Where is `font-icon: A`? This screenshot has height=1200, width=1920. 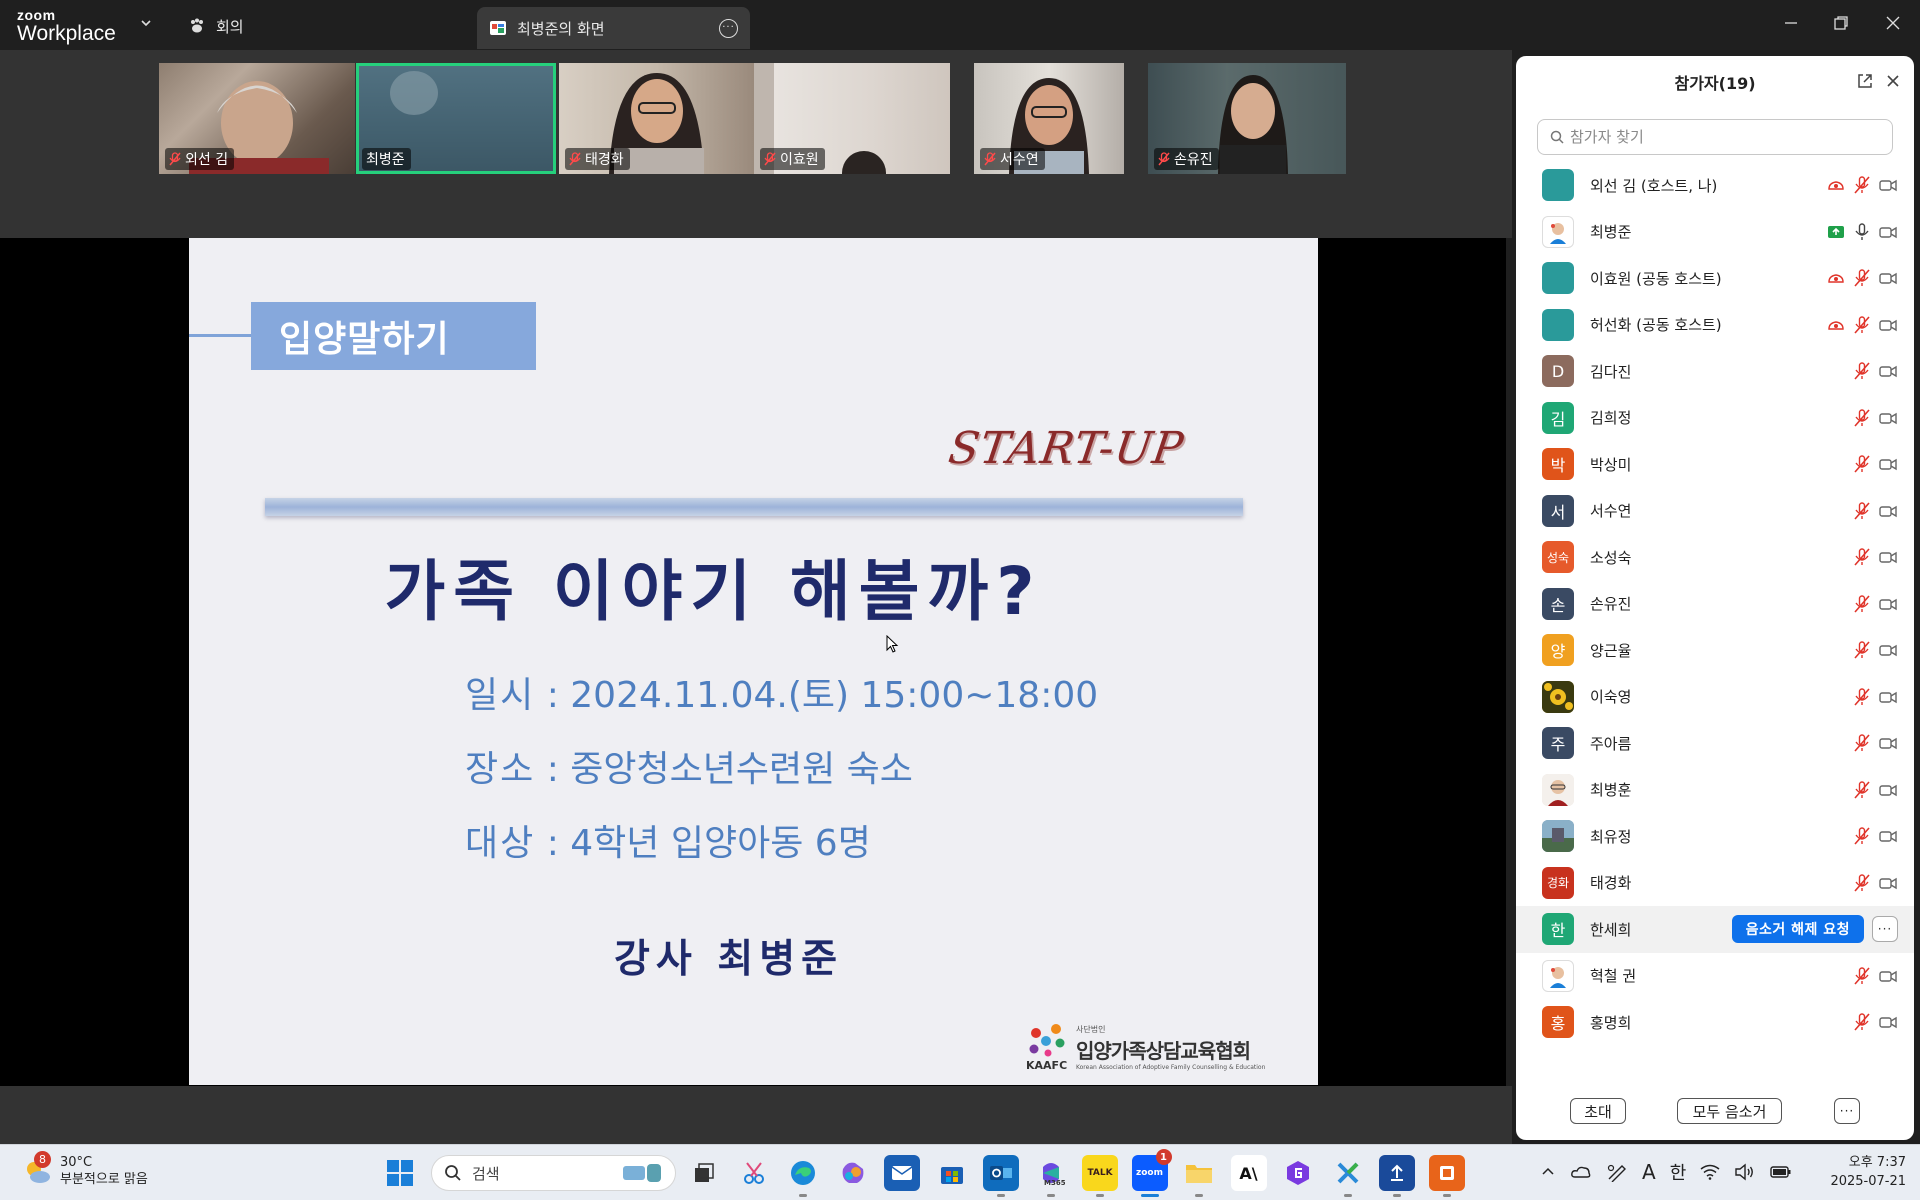
font-icon: A is located at coordinates (1649, 1172).